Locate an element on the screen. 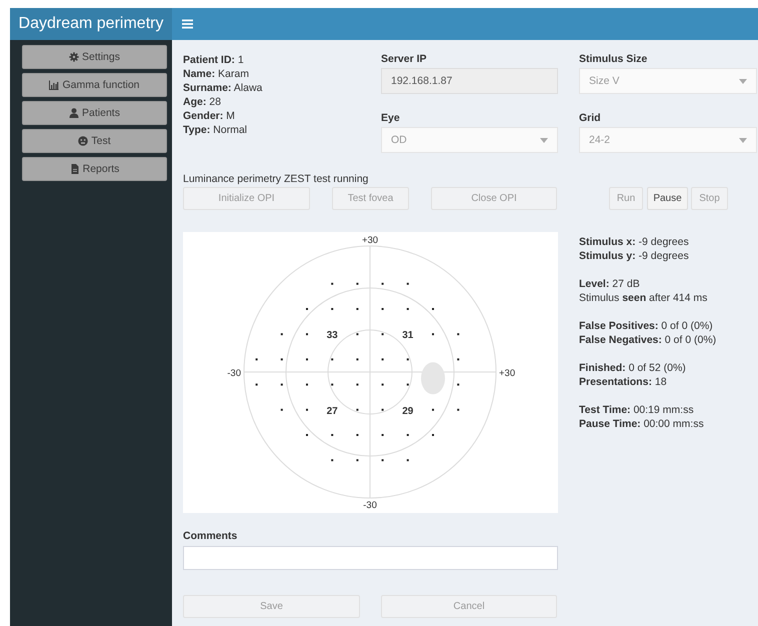  stat-line: Stimulus y: -9 degrees is located at coordinates (634, 256).